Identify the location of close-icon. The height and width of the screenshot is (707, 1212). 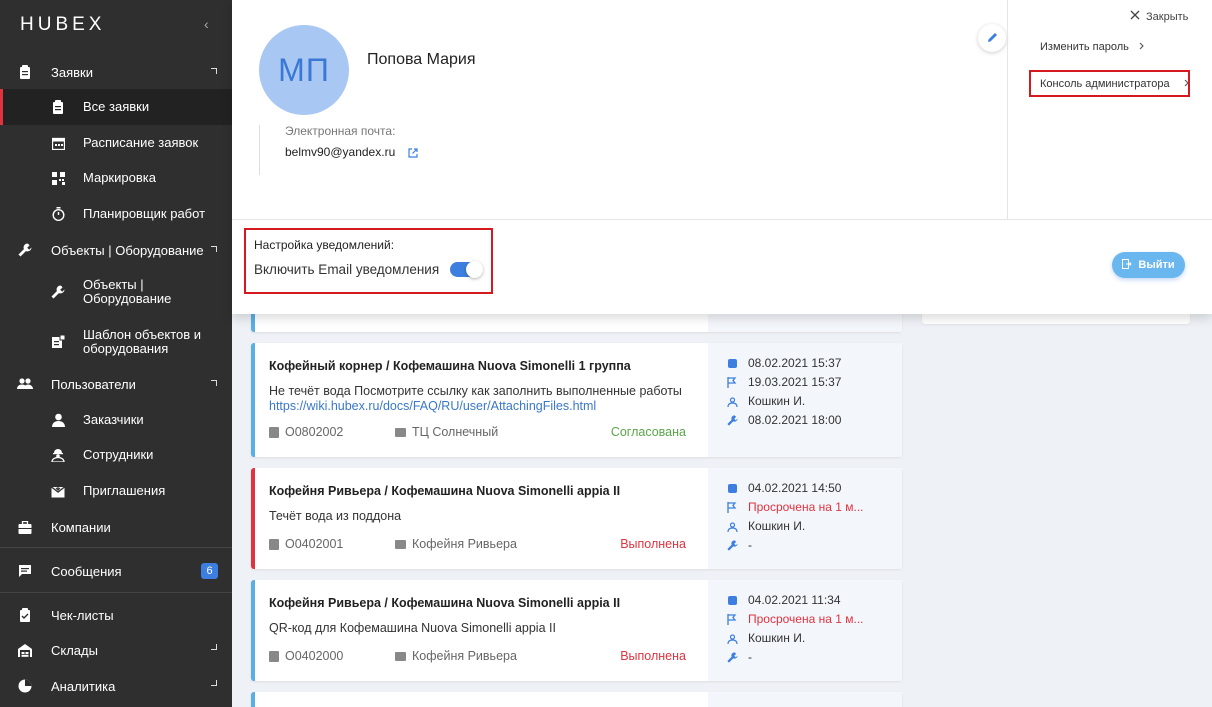
(1135, 16).